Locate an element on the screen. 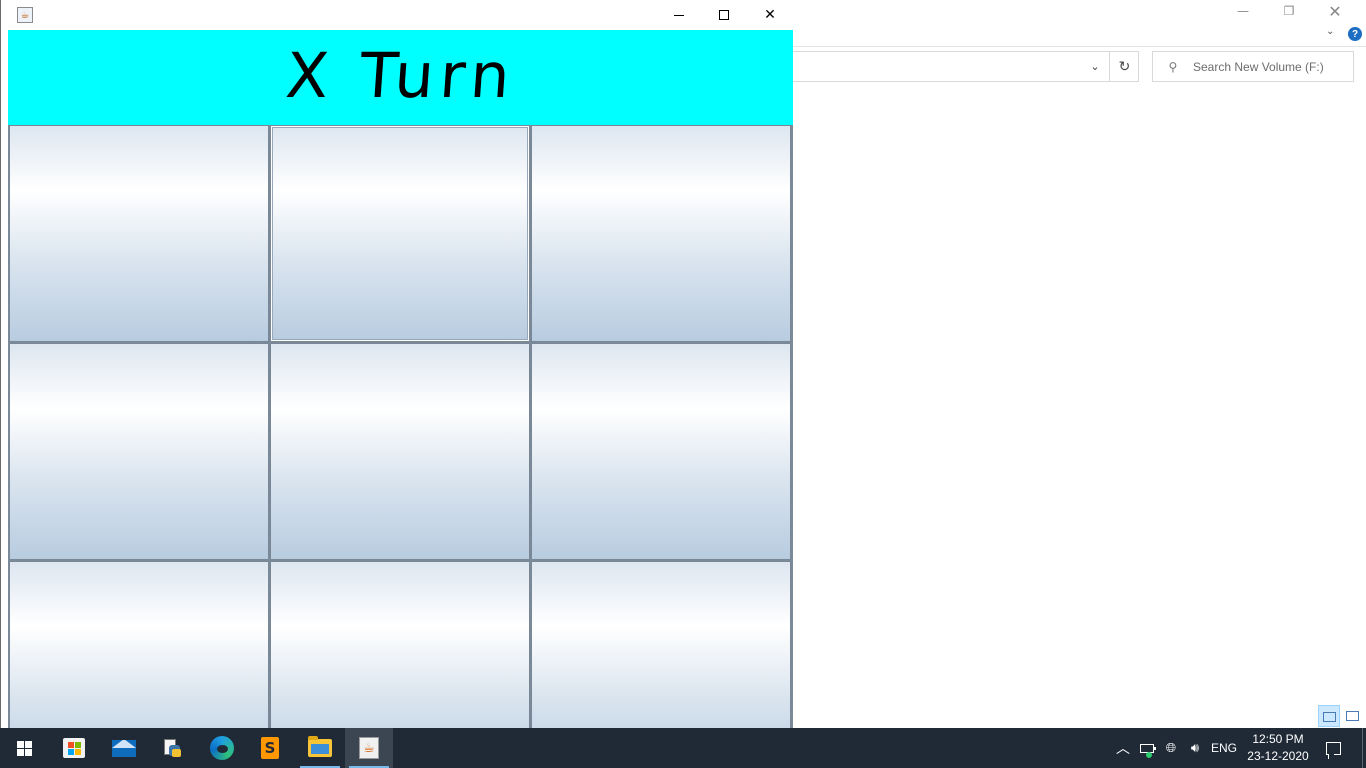 The height and width of the screenshot is (768, 1366). taskbar-store is located at coordinates (74, 748).